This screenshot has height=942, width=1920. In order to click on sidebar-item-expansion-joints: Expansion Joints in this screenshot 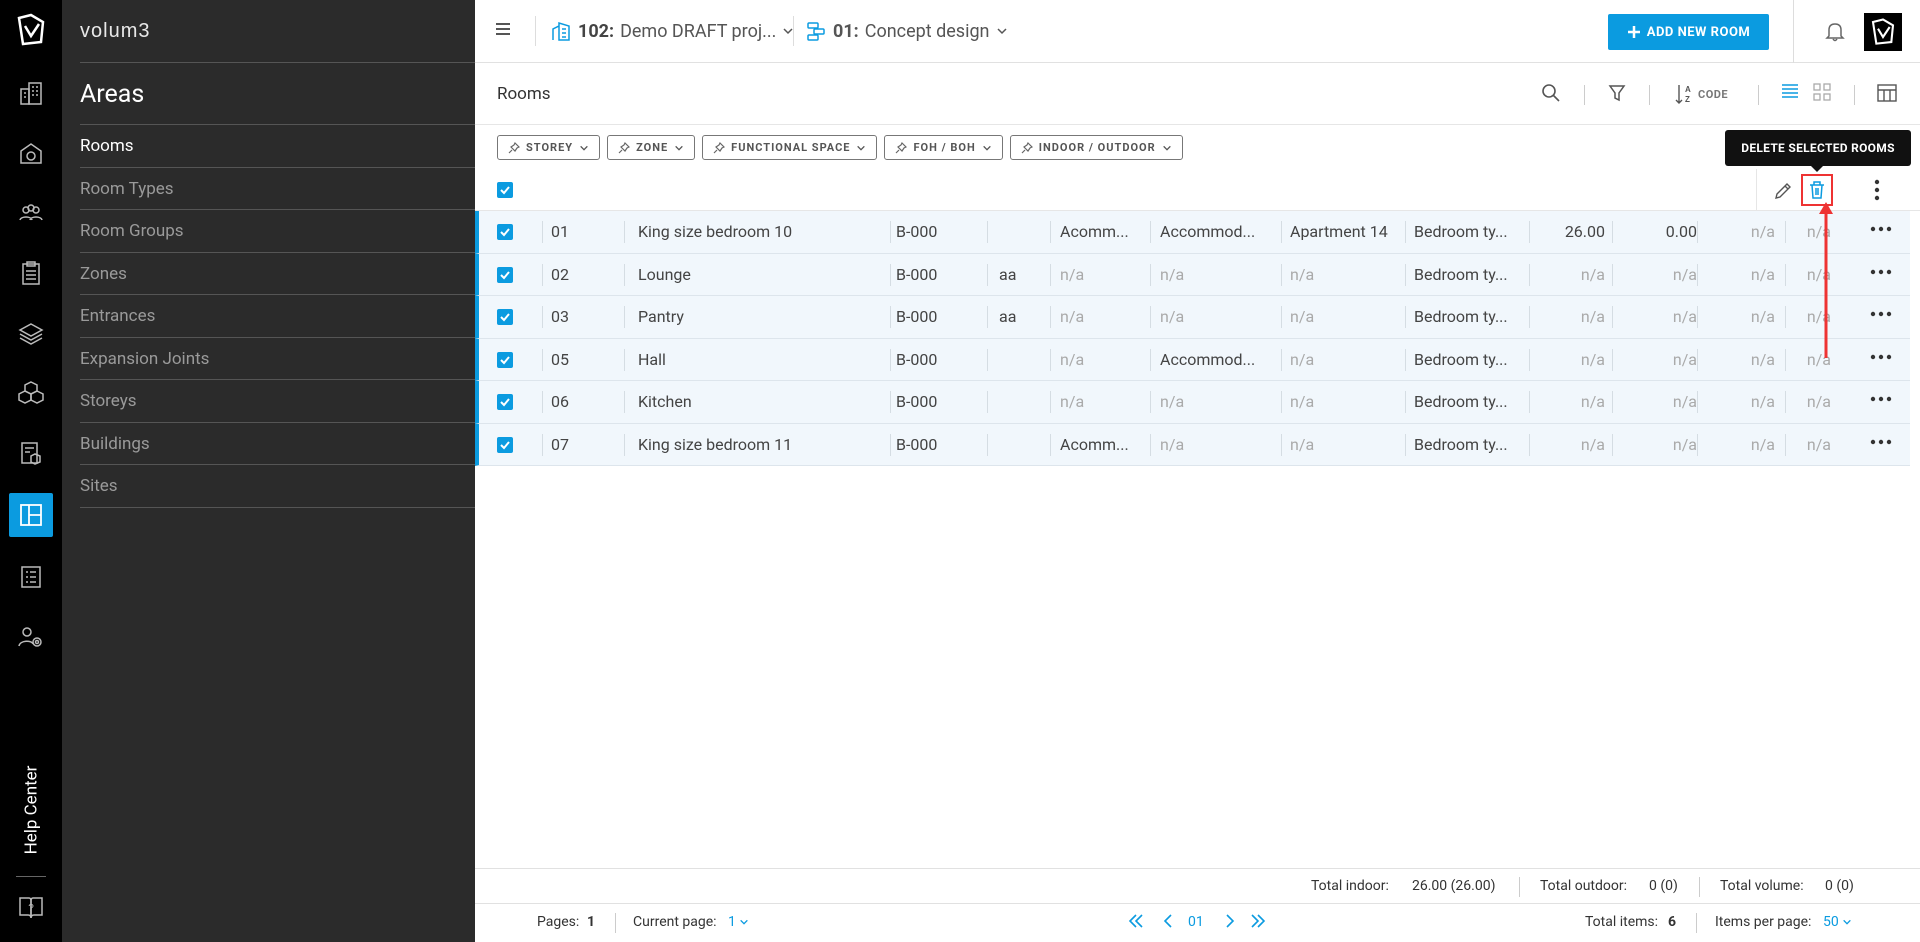, I will do `click(277, 359)`.